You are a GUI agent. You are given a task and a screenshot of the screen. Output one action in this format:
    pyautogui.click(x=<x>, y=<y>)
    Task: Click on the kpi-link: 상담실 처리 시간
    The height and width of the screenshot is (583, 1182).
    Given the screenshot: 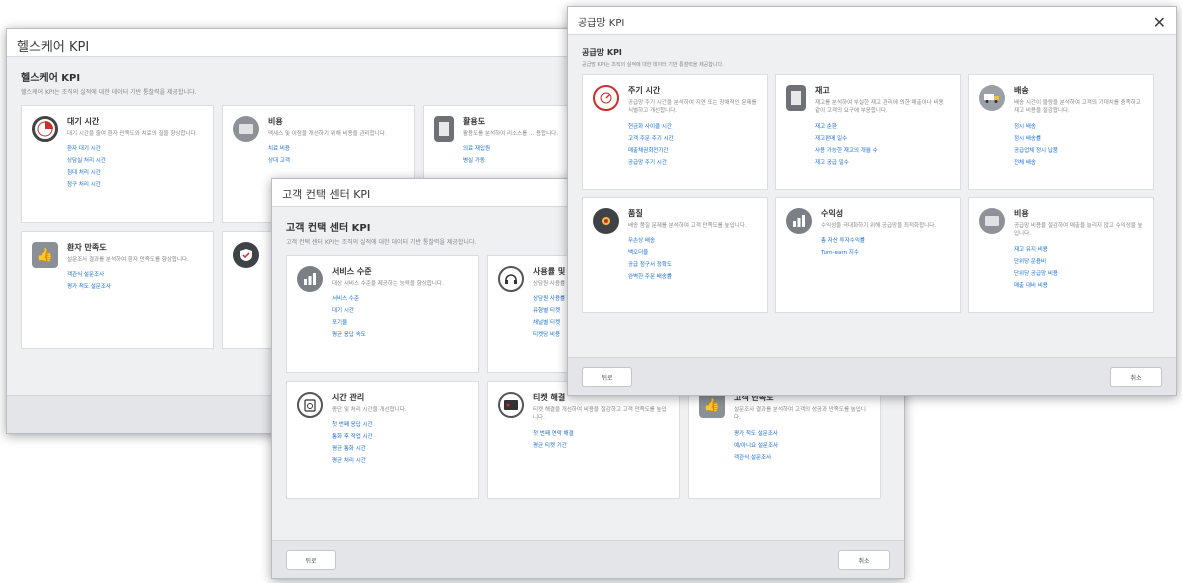 What is the action you would take?
    pyautogui.click(x=135, y=160)
    